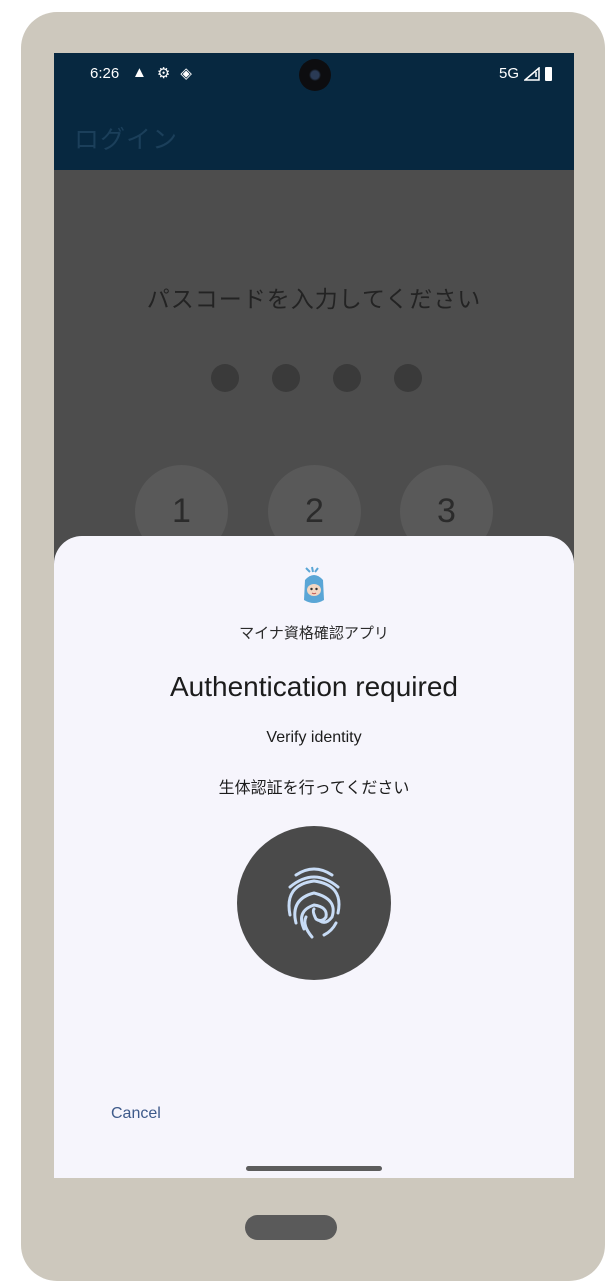  What do you see at coordinates (314, 633) in the screenshot?
I see `app-name: マイナ資格確認アプリ` at bounding box center [314, 633].